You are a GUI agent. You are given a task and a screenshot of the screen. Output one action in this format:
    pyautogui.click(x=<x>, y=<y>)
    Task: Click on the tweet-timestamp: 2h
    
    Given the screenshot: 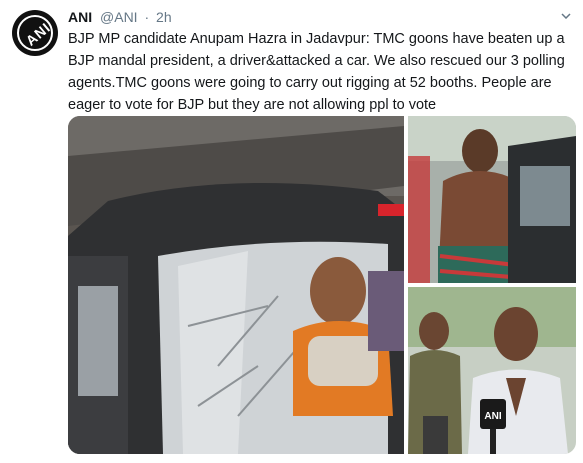 What is the action you would take?
    pyautogui.click(x=164, y=17)
    